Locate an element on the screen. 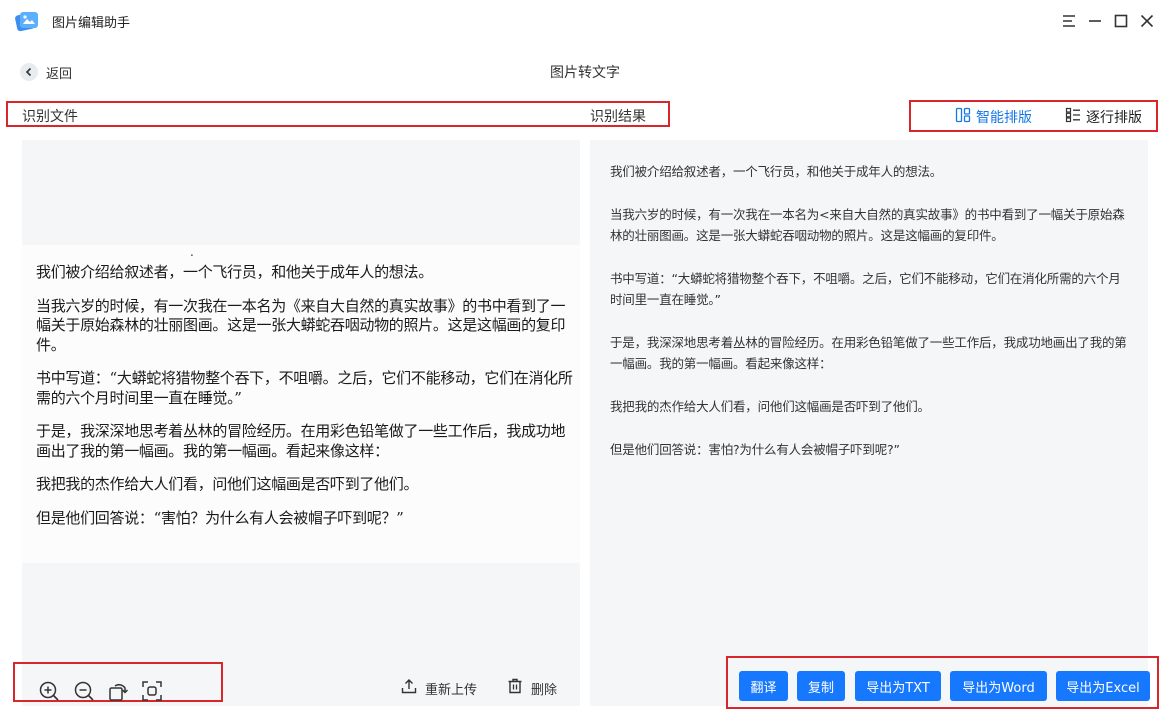 The width and height of the screenshot is (1170, 726). delete-button: 删除 is located at coordinates (532, 688).